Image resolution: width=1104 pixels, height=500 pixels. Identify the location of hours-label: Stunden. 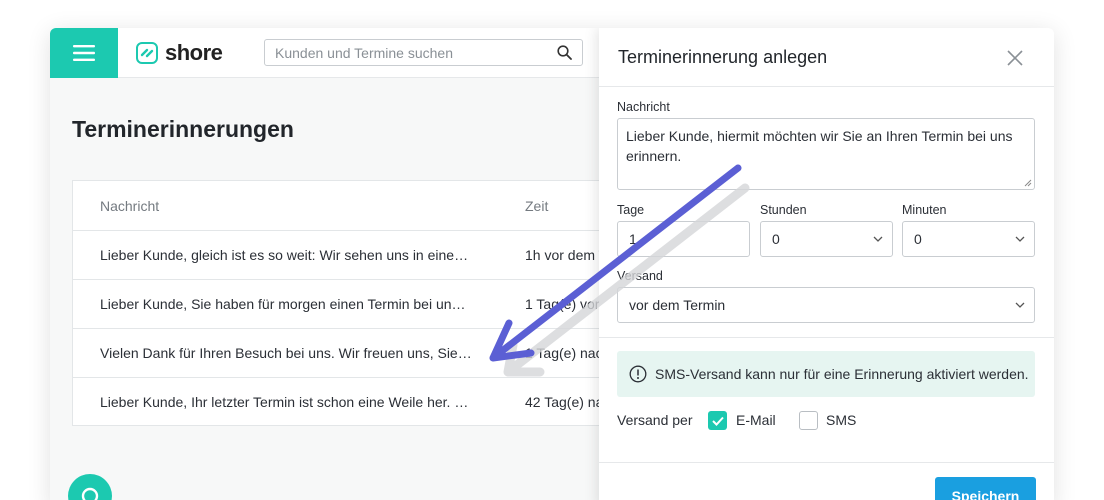
(783, 210).